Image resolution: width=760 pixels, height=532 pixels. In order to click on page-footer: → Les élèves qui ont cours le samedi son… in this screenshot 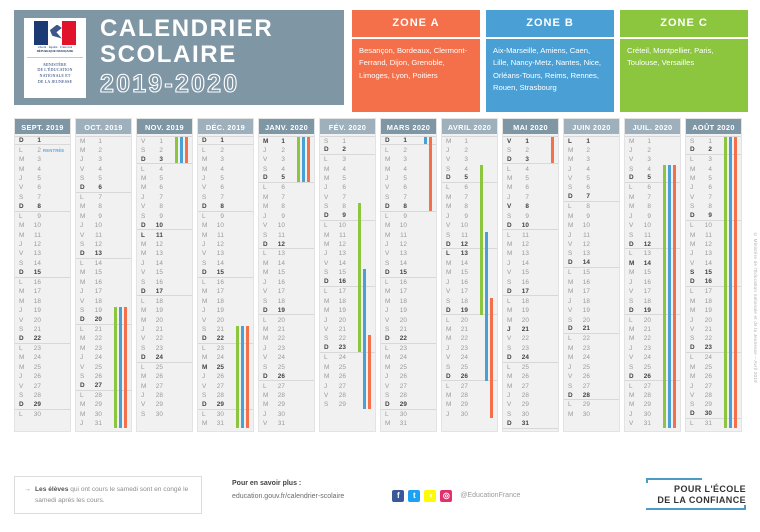, I will do `click(380, 489)`.